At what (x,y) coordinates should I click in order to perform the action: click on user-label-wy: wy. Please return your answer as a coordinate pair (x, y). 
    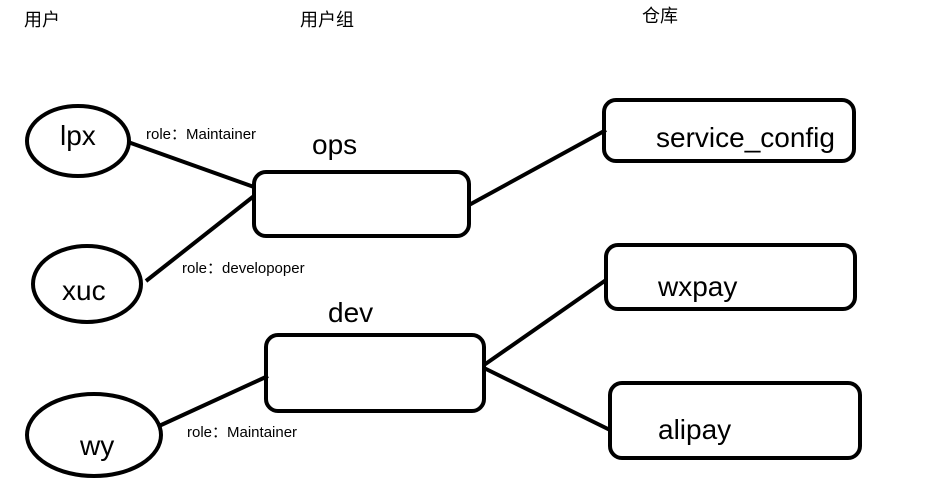
    Looking at the image, I should click on (96, 445).